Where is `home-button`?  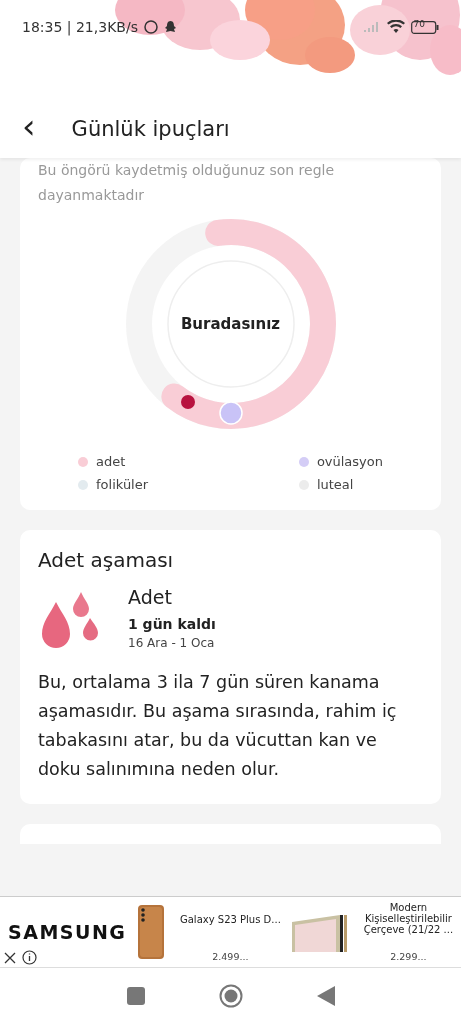
home-button is located at coordinates (230, 996).